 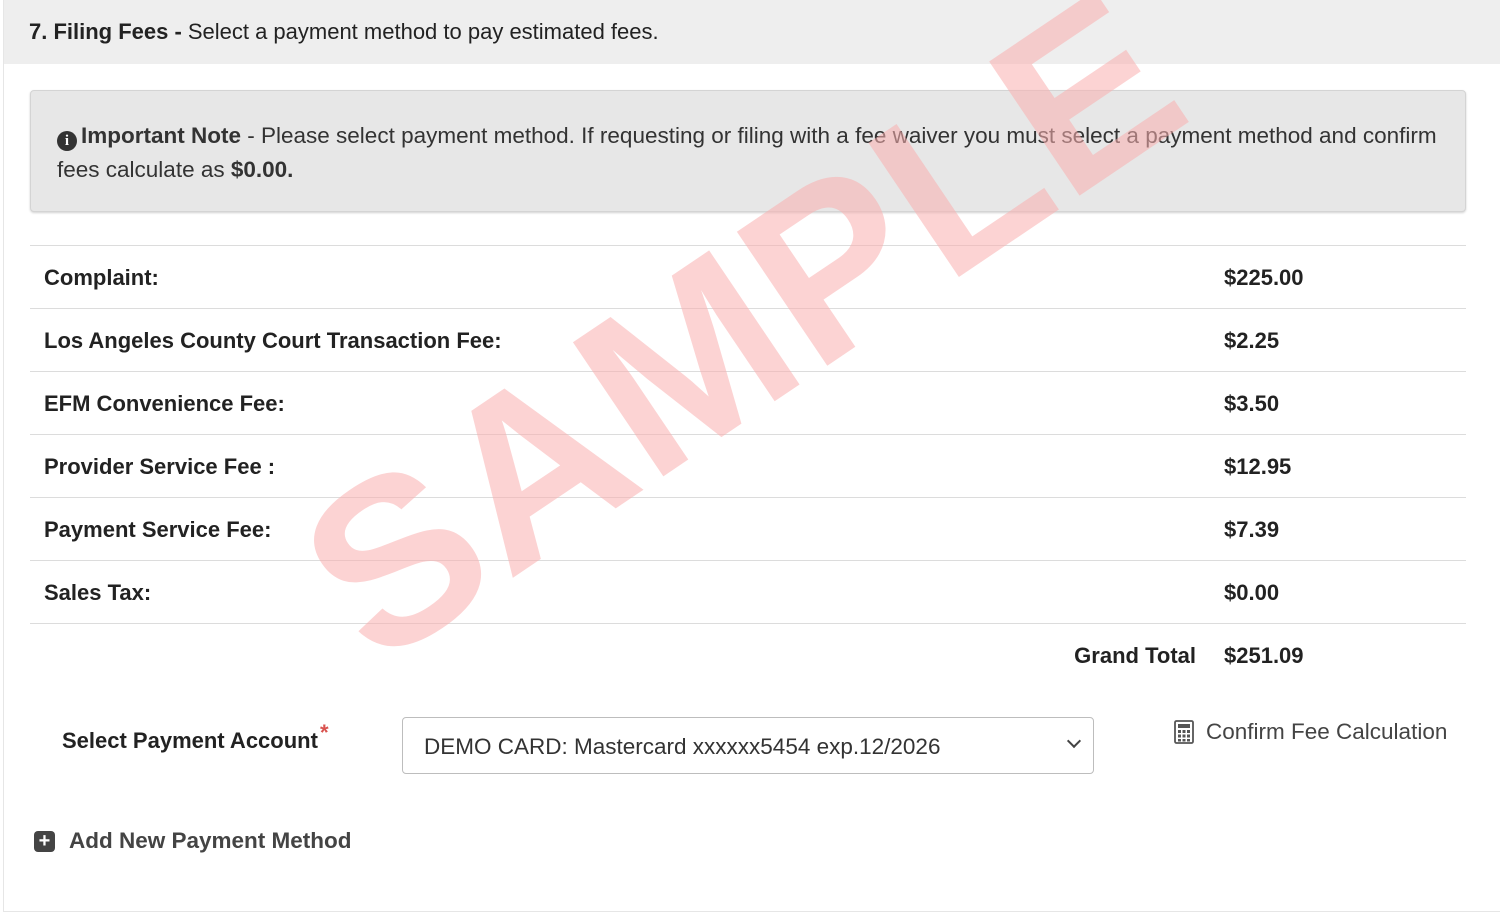 What do you see at coordinates (748, 591) in the screenshot?
I see `fee-row: Sales Tax: $0.00` at bounding box center [748, 591].